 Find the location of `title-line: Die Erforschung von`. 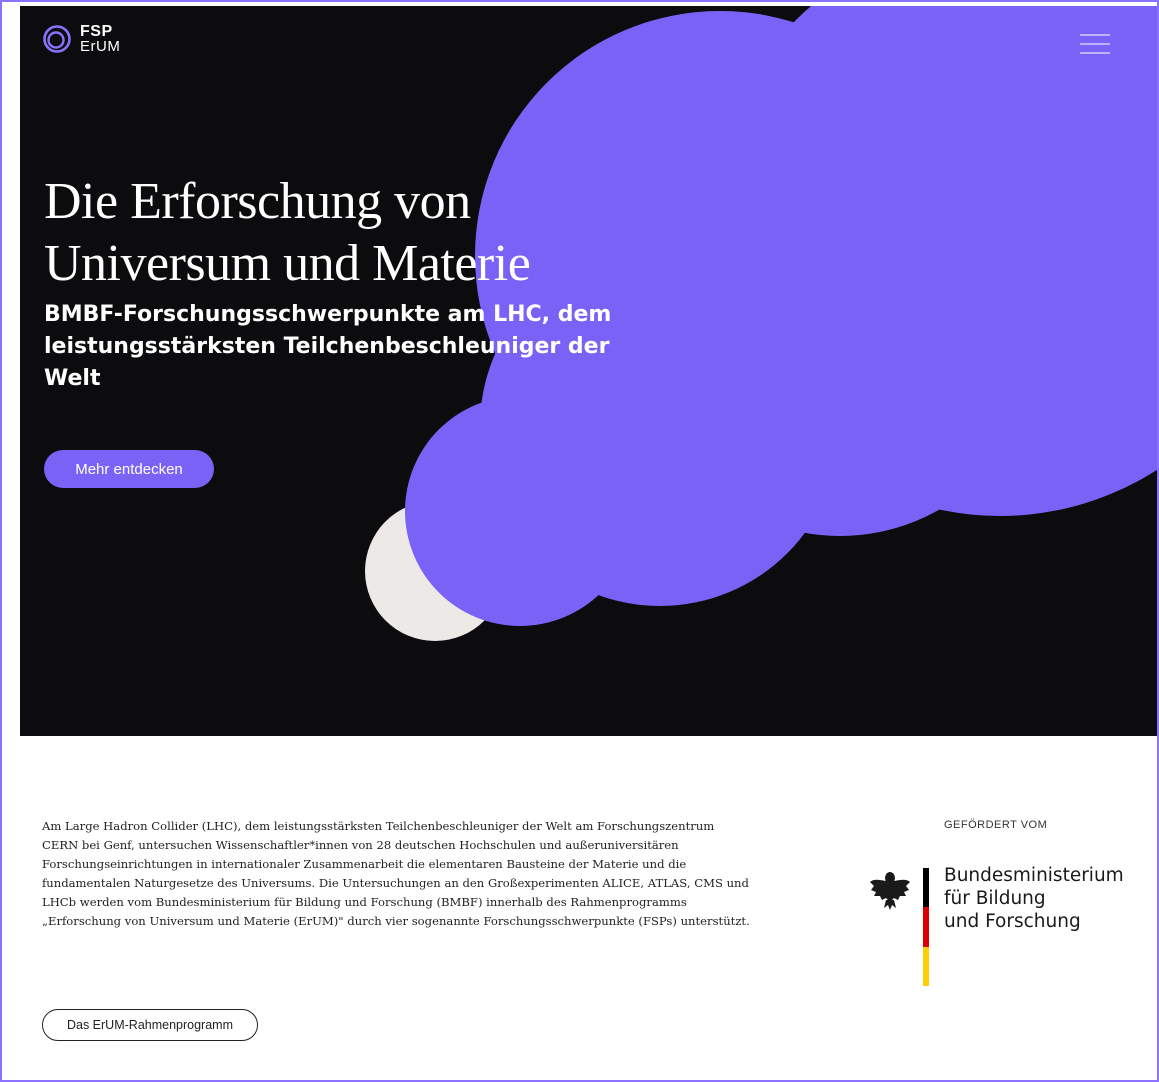

title-line: Die Erforschung von is located at coordinates (257, 201).